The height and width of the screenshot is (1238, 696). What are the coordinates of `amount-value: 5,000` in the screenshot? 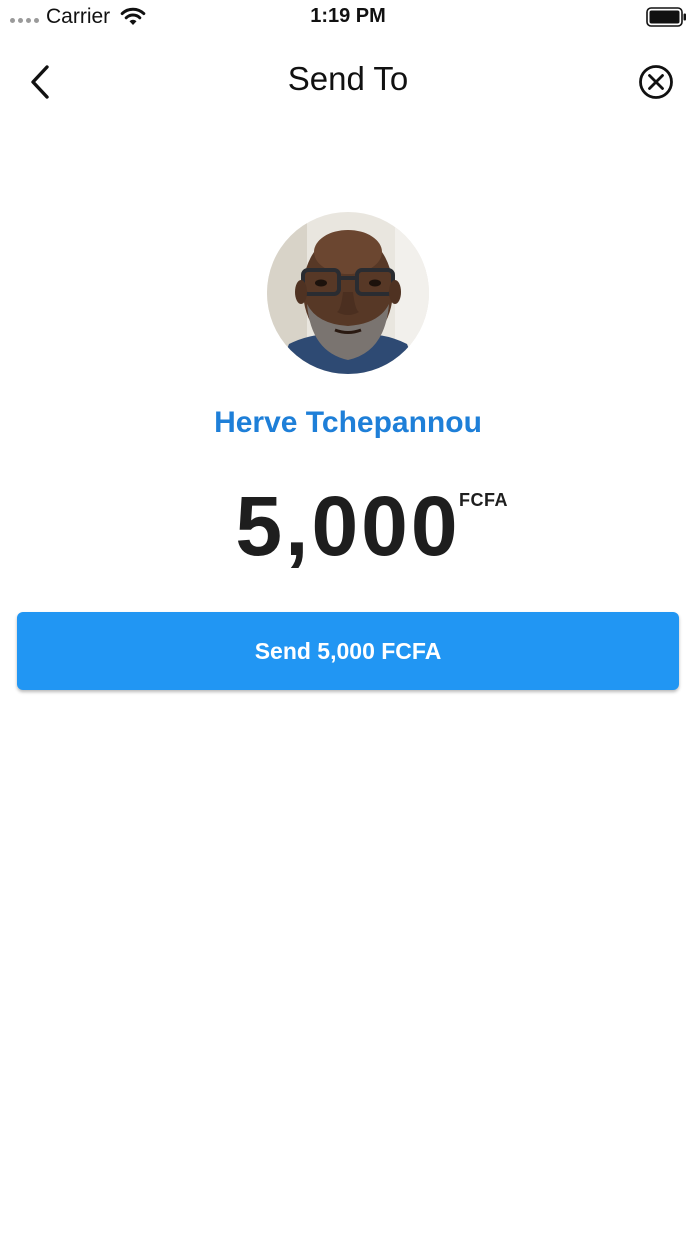 It's located at (348, 526).